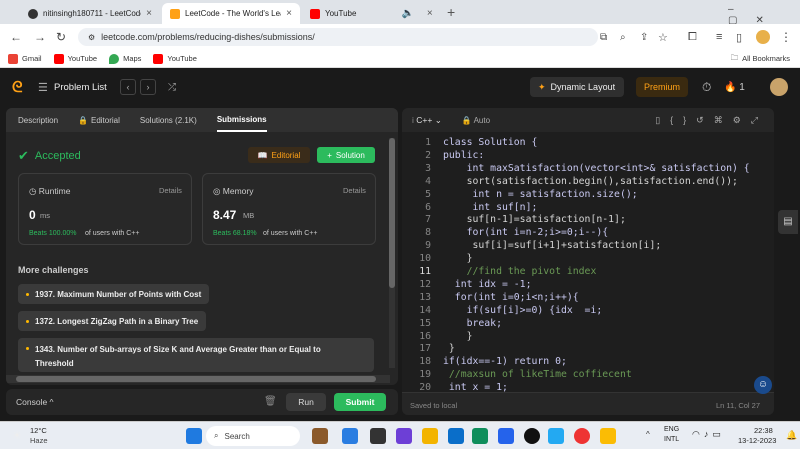 The height and width of the screenshot is (449, 800). Describe the element at coordinates (779, 87) in the screenshot. I see `user-avatar` at that location.